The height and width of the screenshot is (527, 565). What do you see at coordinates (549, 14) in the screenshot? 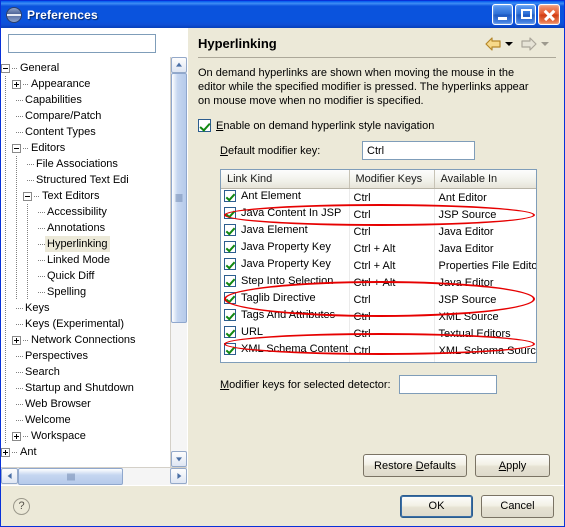
I see `close-button` at bounding box center [549, 14].